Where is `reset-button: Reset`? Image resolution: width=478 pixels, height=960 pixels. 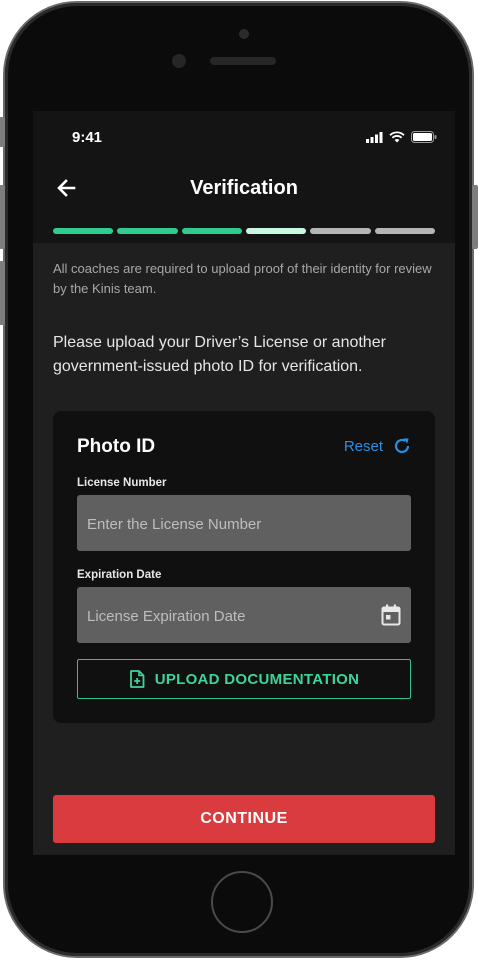
reset-button: Reset is located at coordinates (377, 446).